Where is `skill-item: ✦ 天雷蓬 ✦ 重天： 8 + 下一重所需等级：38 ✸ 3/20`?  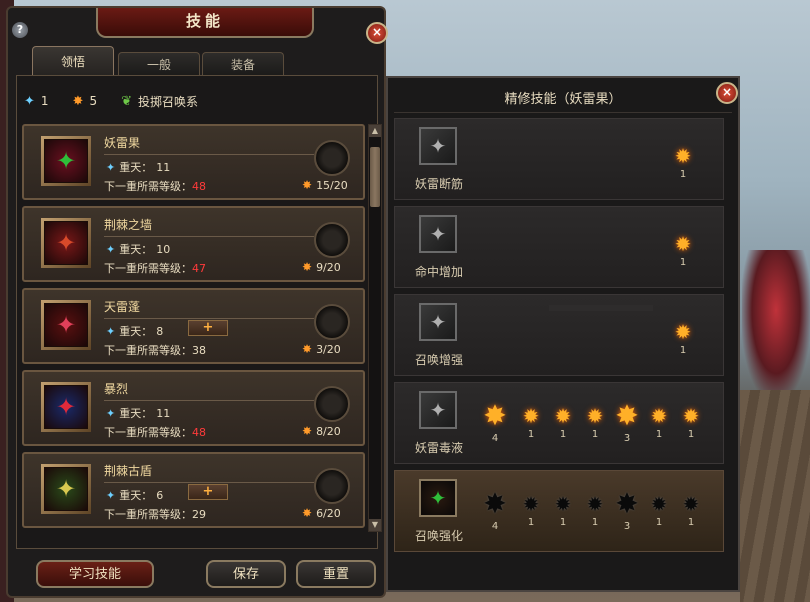
skill-item: ✦ 天雷蓬 ✦ 重天： 8 + 下一重所需等级：38 ✸ 3/20 is located at coordinates (193, 326).